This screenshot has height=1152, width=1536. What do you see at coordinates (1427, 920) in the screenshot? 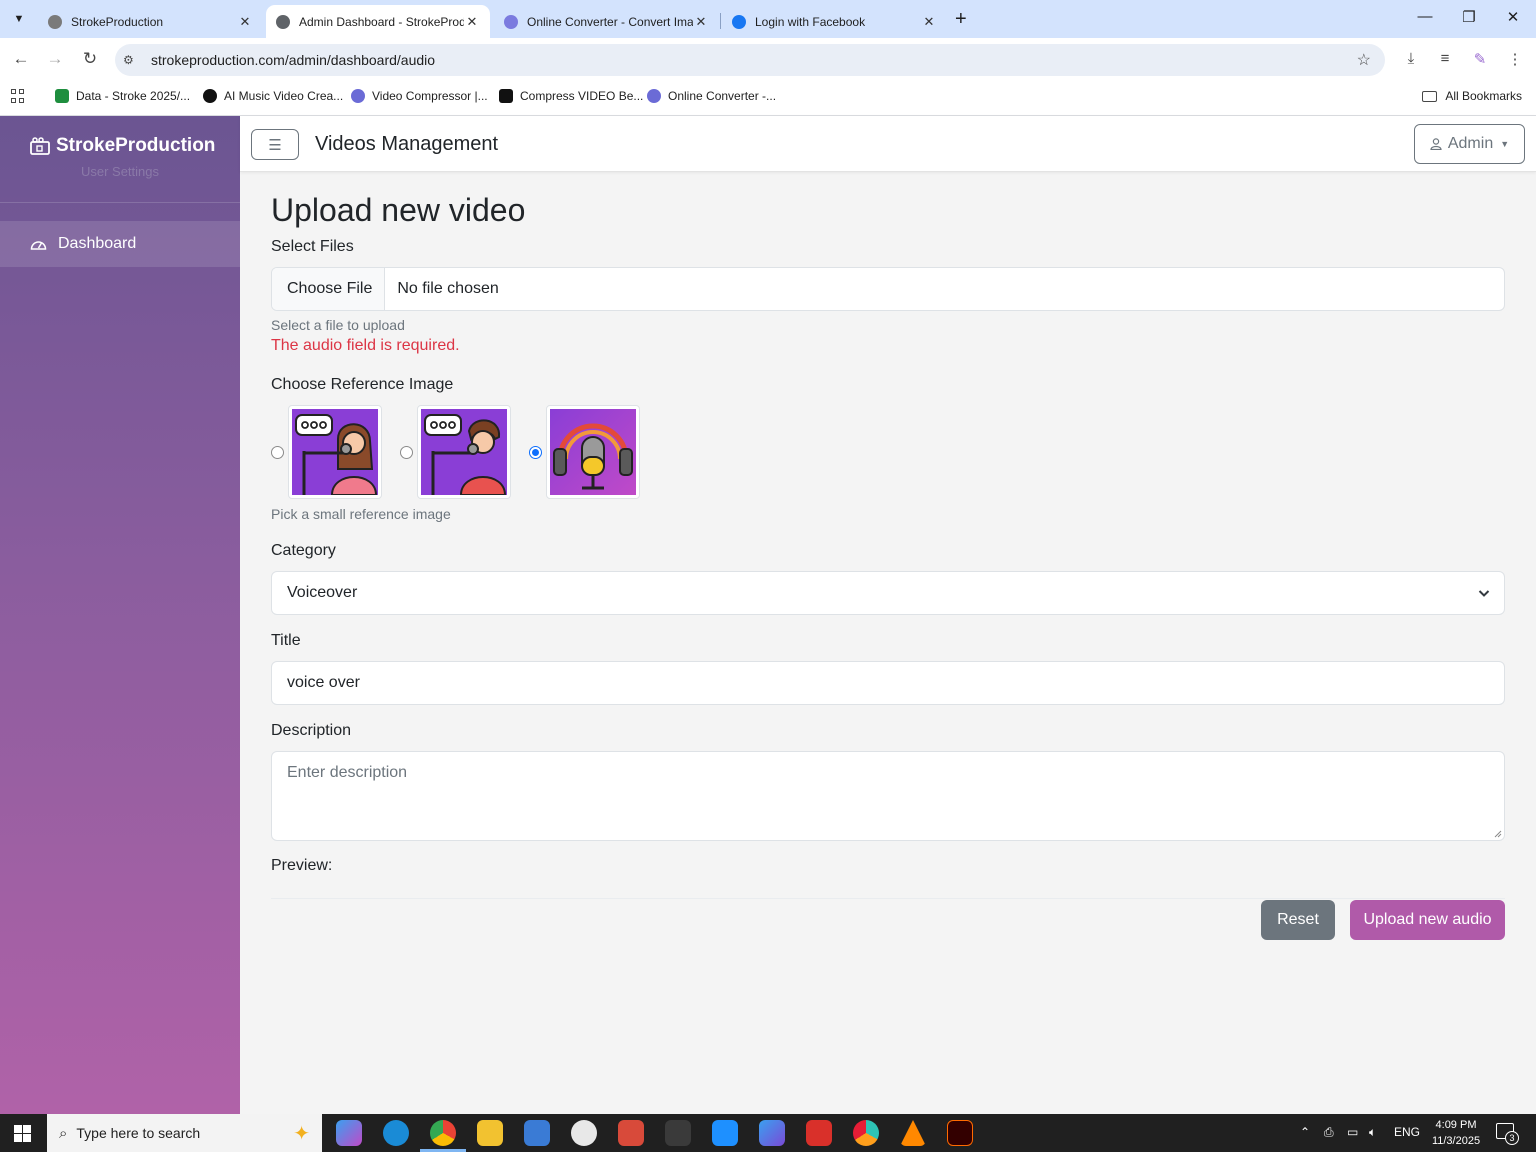
I see `upload-audio-button: Upload new audio` at bounding box center [1427, 920].